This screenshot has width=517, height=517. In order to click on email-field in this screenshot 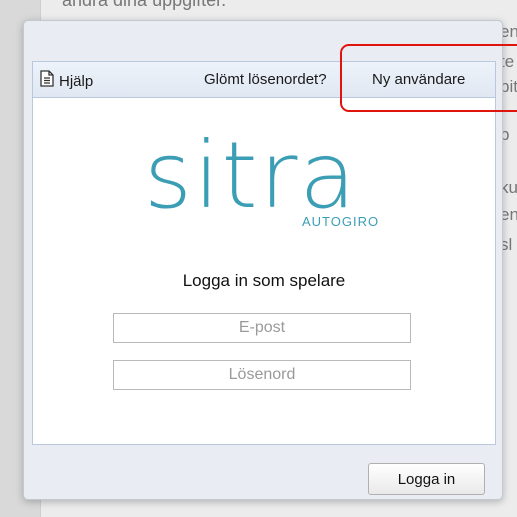, I will do `click(262, 328)`.